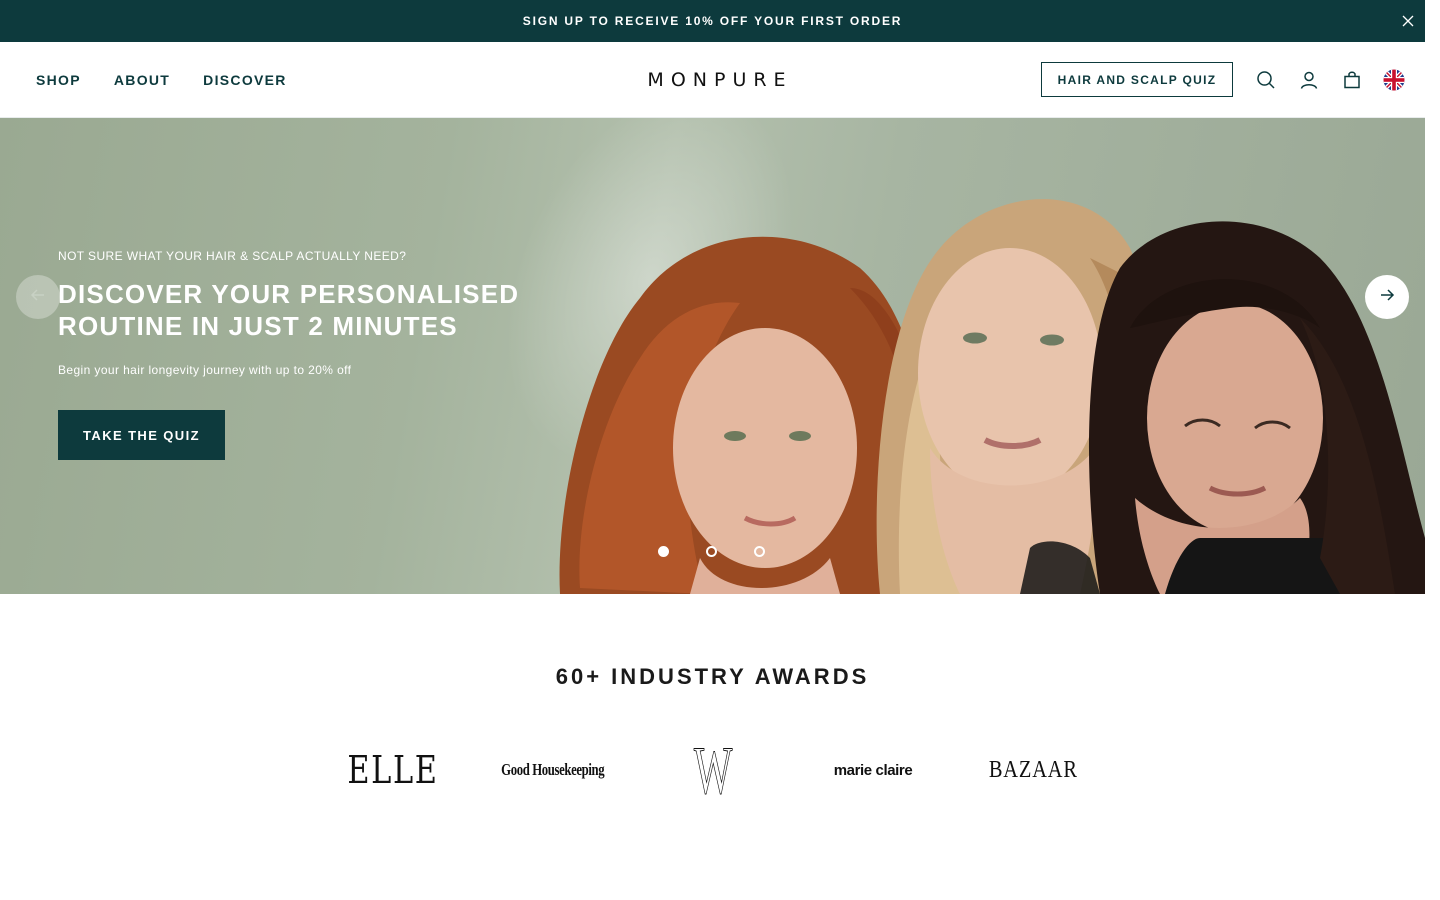 The image size is (1440, 900). What do you see at coordinates (719, 80) in the screenshot?
I see `site-logo: MONPURE` at bounding box center [719, 80].